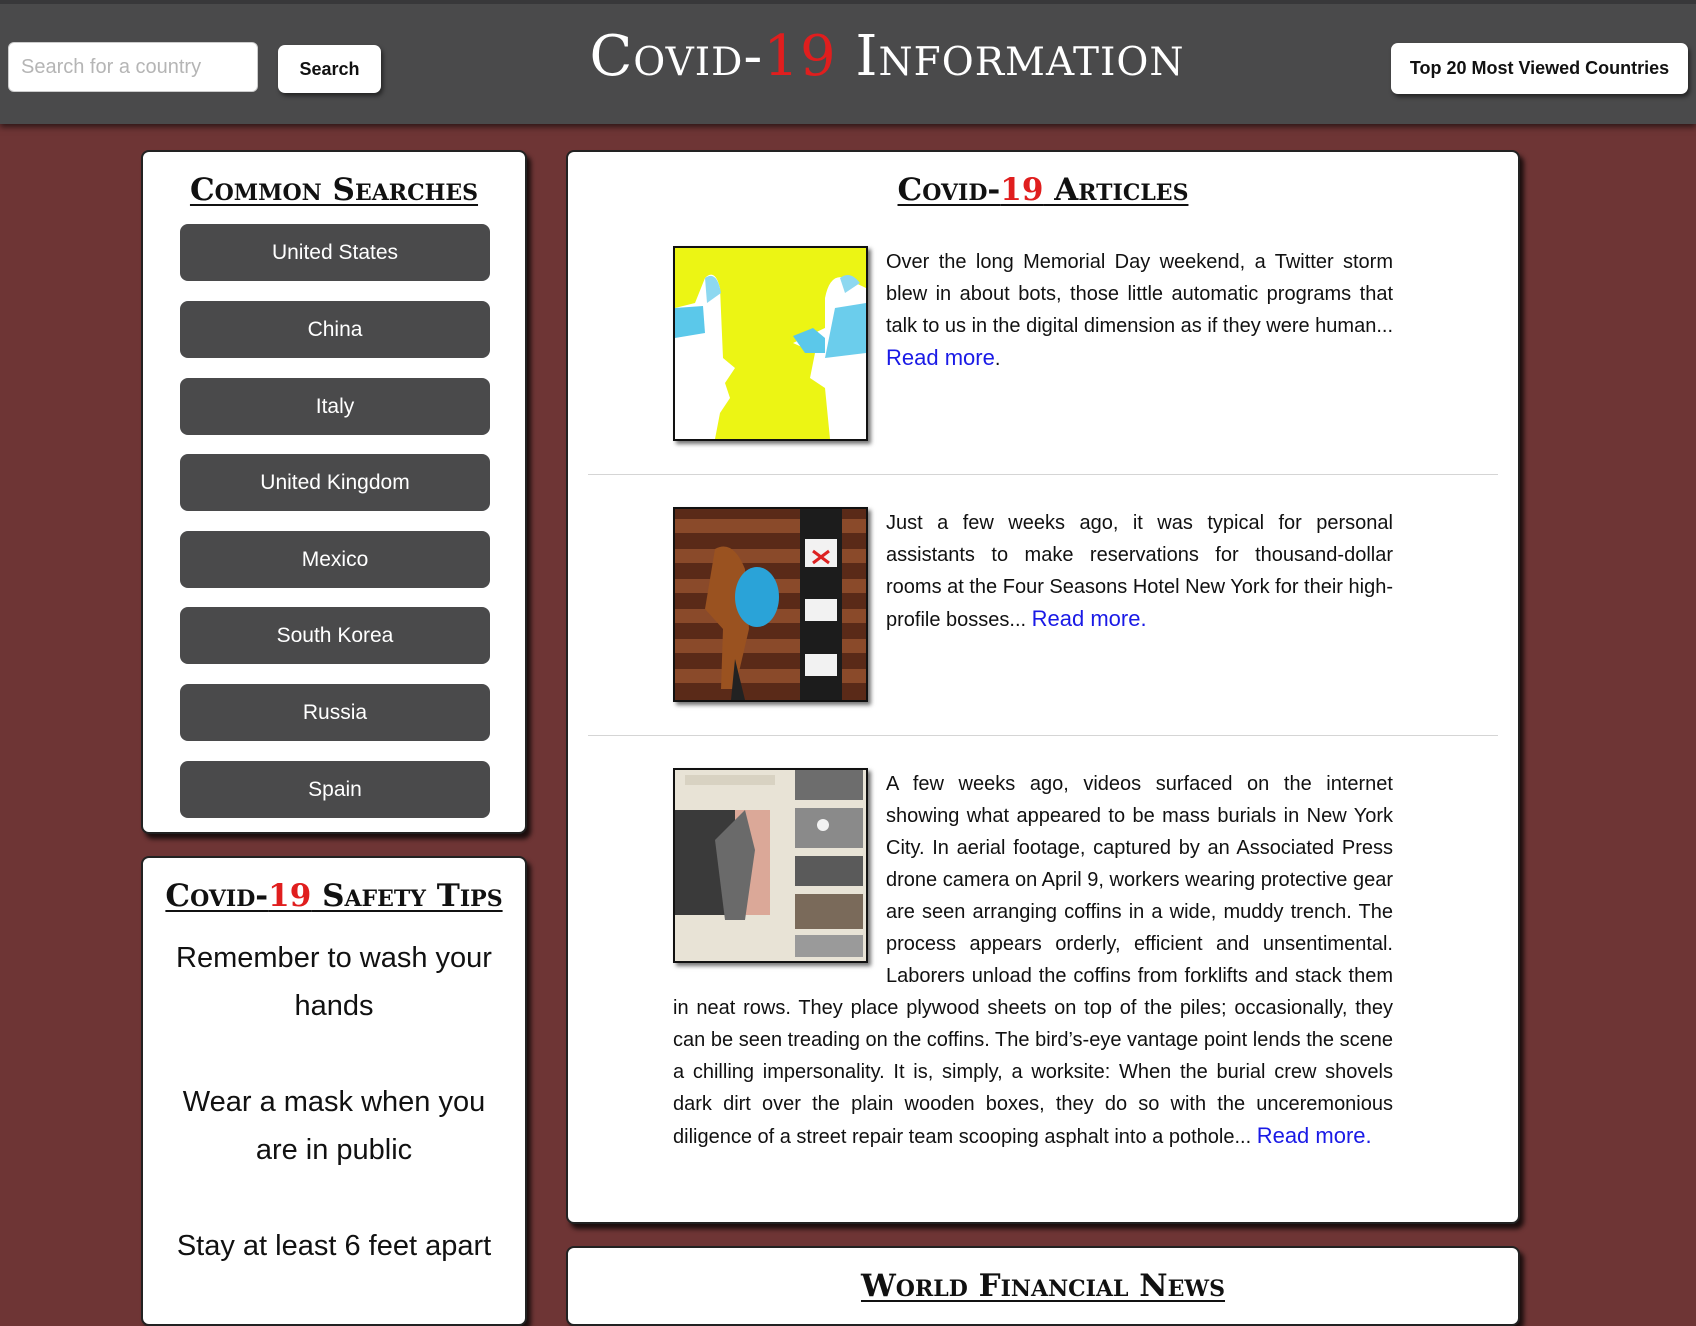 The image size is (1696, 1326). What do you see at coordinates (676, 56) in the screenshot?
I see `site-title-prefix: Covid-` at bounding box center [676, 56].